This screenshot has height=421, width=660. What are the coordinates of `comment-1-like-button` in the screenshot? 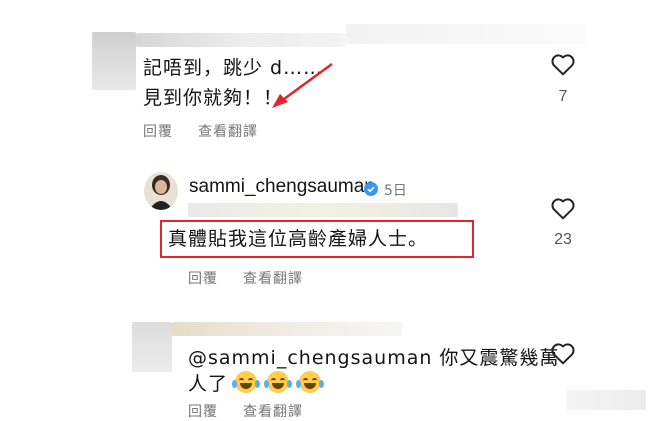 It's located at (563, 64).